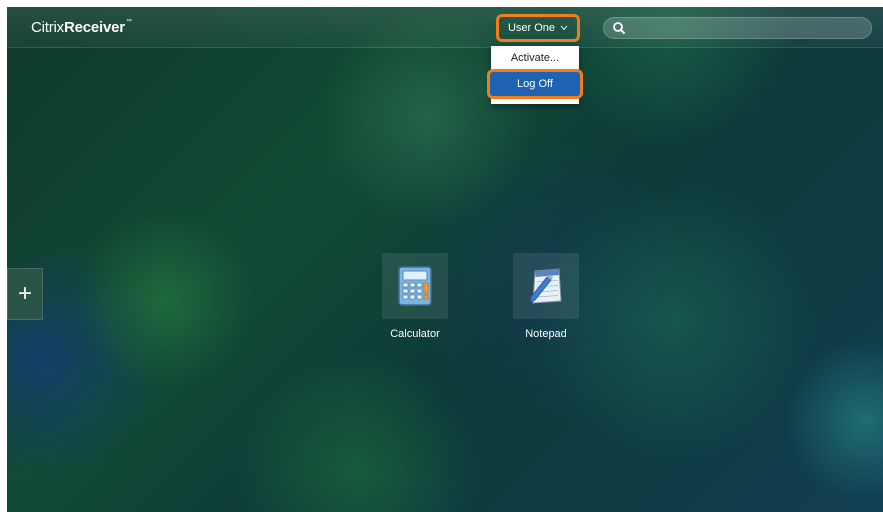 The image size is (883, 512). I want to click on logo-trademark: ™, so click(128, 22).